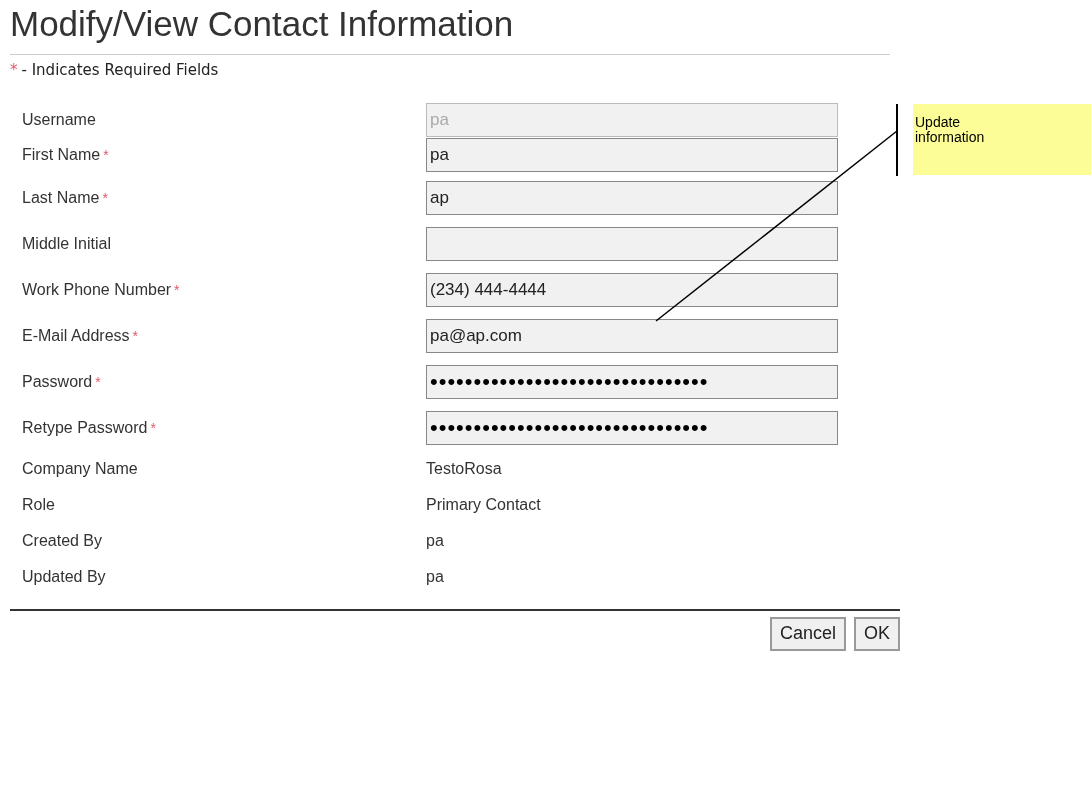 The width and height of the screenshot is (1091, 810). Describe the element at coordinates (59, 120) in the screenshot. I see `field-label: Username` at that location.